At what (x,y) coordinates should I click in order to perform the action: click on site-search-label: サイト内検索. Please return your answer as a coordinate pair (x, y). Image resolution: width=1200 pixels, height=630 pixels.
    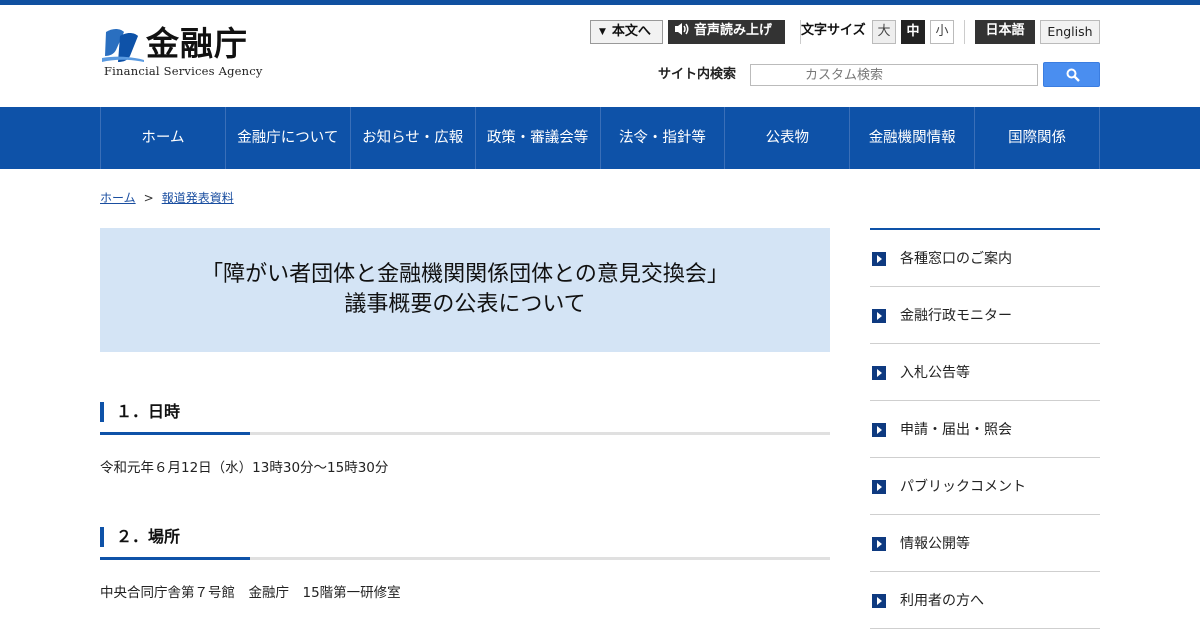
    Looking at the image, I should click on (697, 74).